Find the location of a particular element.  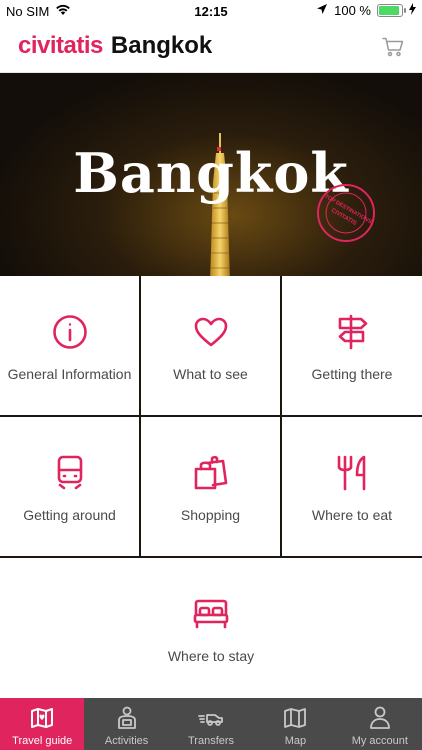

guide-person-icon is located at coordinates (127, 718).